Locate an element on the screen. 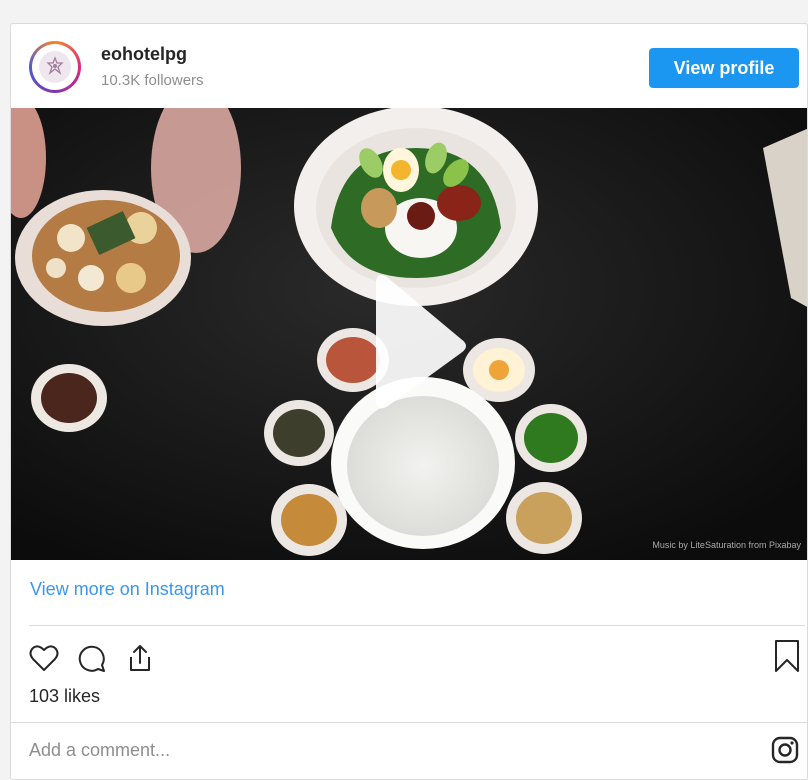 The height and width of the screenshot is (780, 808). bookmark-icon is located at coordinates (787, 656).